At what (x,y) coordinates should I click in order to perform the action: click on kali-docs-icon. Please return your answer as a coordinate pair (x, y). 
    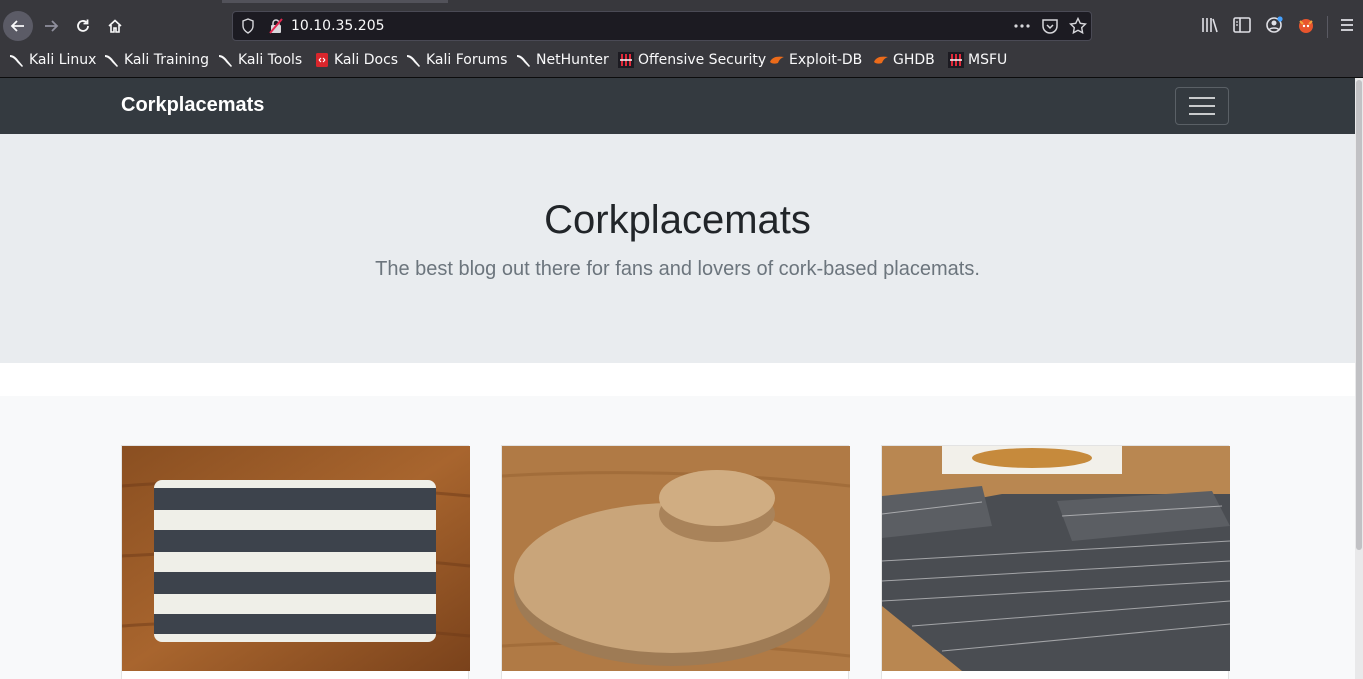
    Looking at the image, I should click on (322, 60).